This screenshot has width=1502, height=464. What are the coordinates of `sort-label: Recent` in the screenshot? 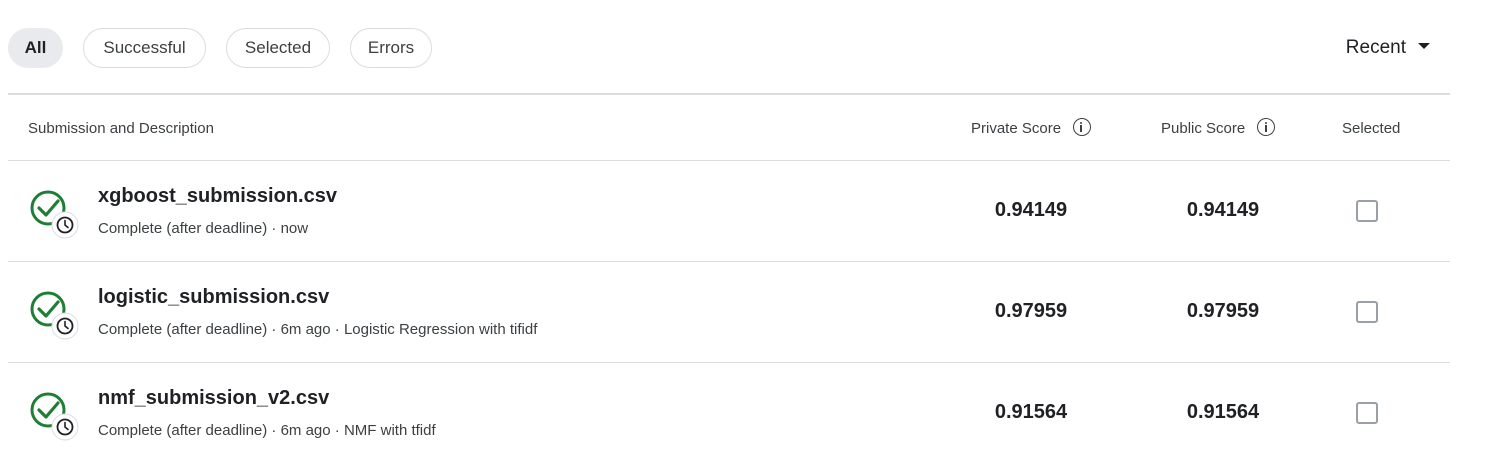 It's located at (1375, 47).